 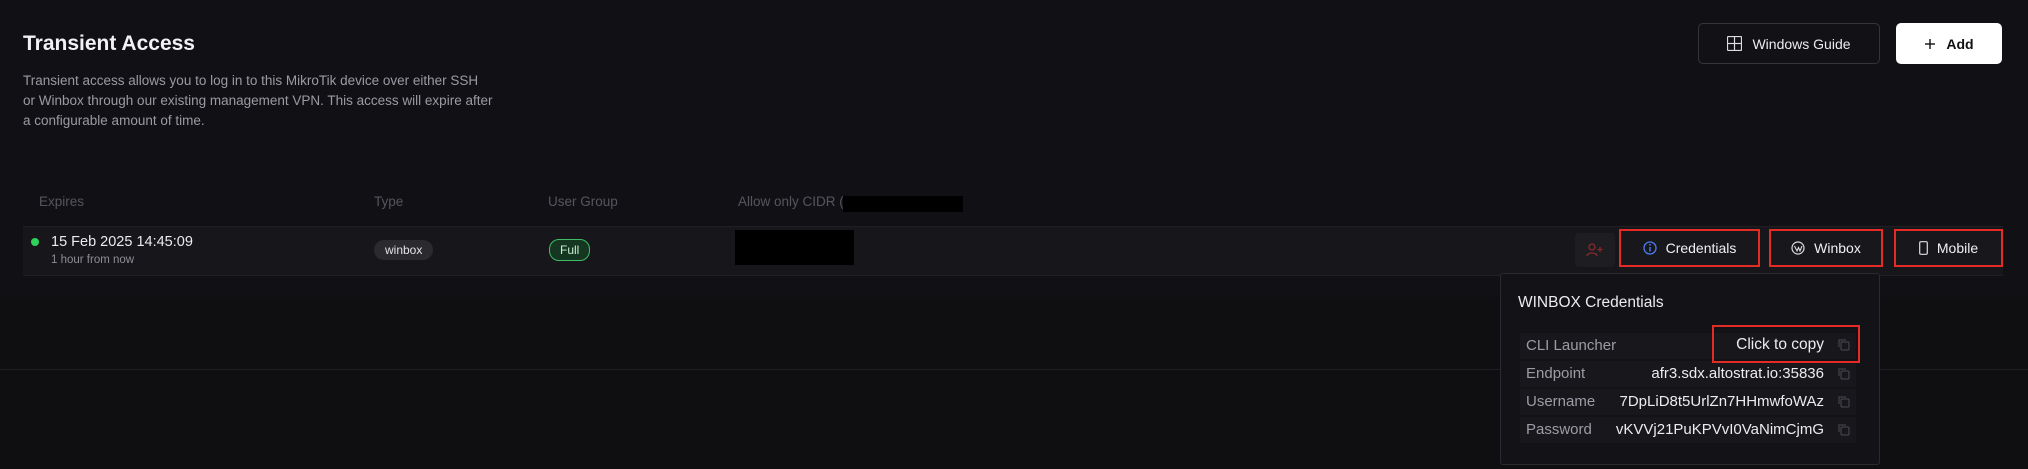 I want to click on cli-launcher-label: CLI Launcher, so click(x=1571, y=345).